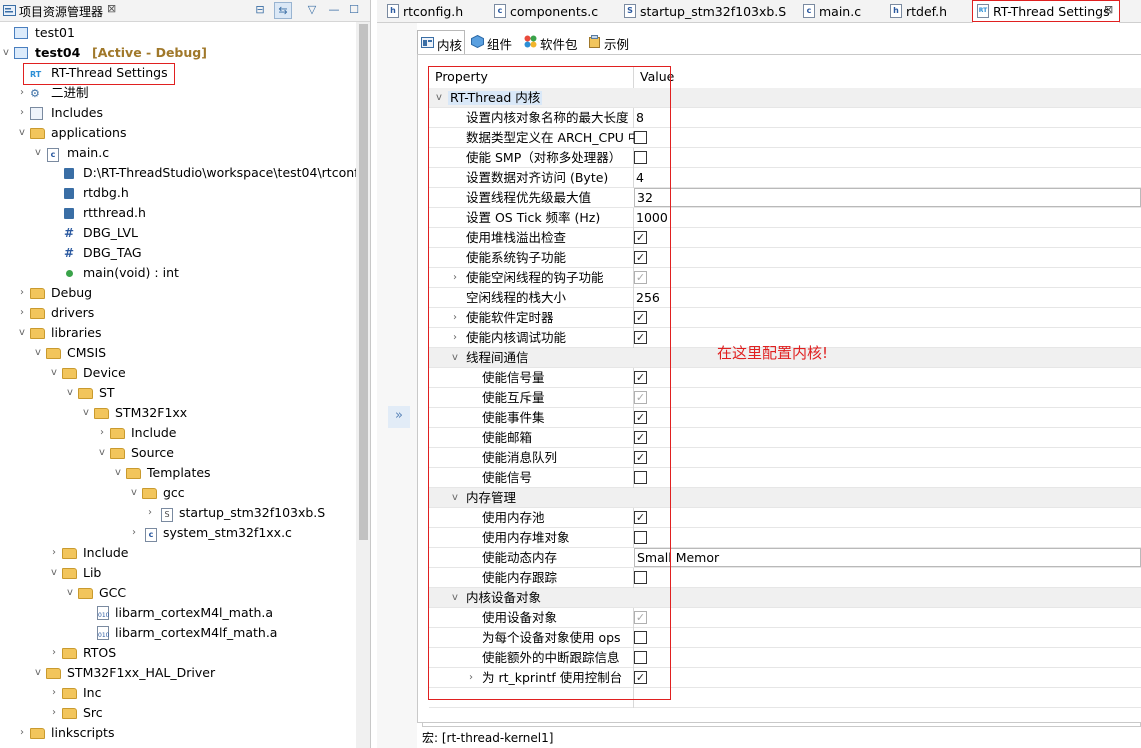 Image resolution: width=1141 pixels, height=748 pixels. What do you see at coordinates (178, 633) in the screenshot?
I see `tree-item-libarm-m4lf: 010 libarm_cortexM4lf_math.a` at bounding box center [178, 633].